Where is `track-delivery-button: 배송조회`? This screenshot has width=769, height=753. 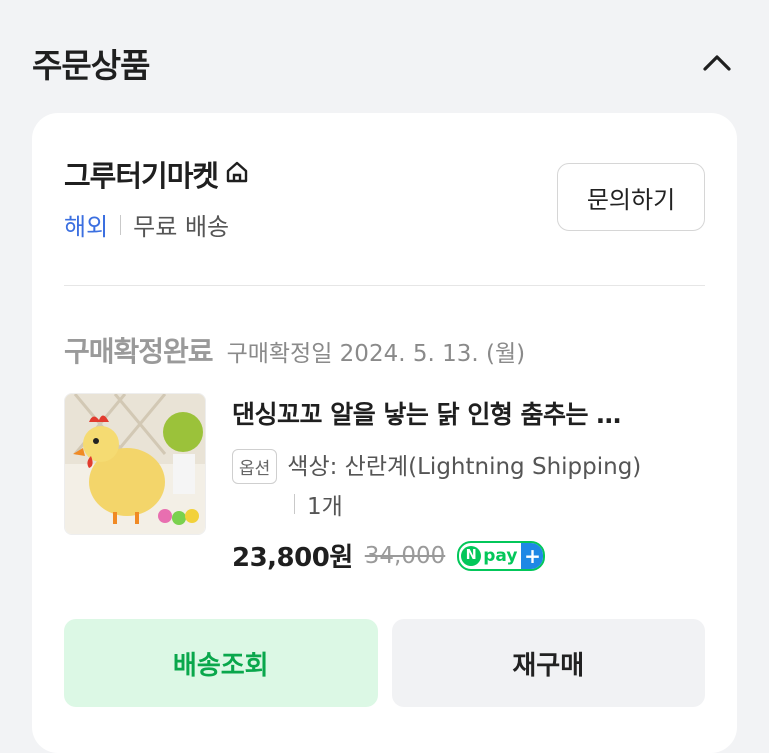
track-delivery-button: 배송조회 is located at coordinates (221, 663).